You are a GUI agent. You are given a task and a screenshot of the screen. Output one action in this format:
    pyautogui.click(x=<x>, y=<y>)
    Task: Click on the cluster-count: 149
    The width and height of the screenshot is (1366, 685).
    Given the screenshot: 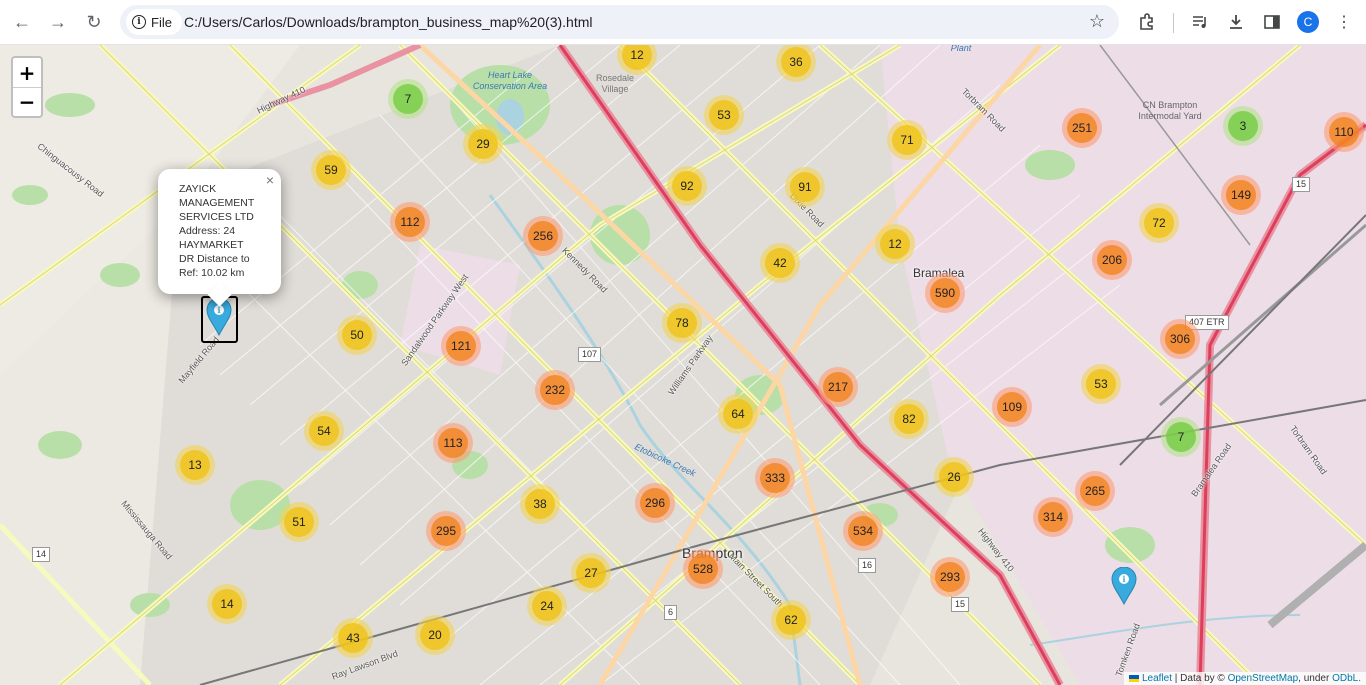 What is the action you would take?
    pyautogui.click(x=1241, y=195)
    